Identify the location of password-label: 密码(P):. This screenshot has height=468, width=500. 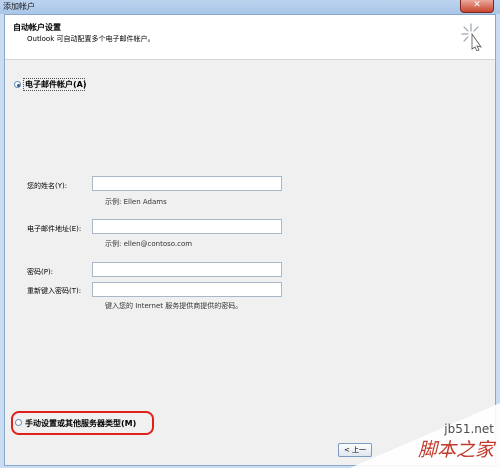
(40, 272).